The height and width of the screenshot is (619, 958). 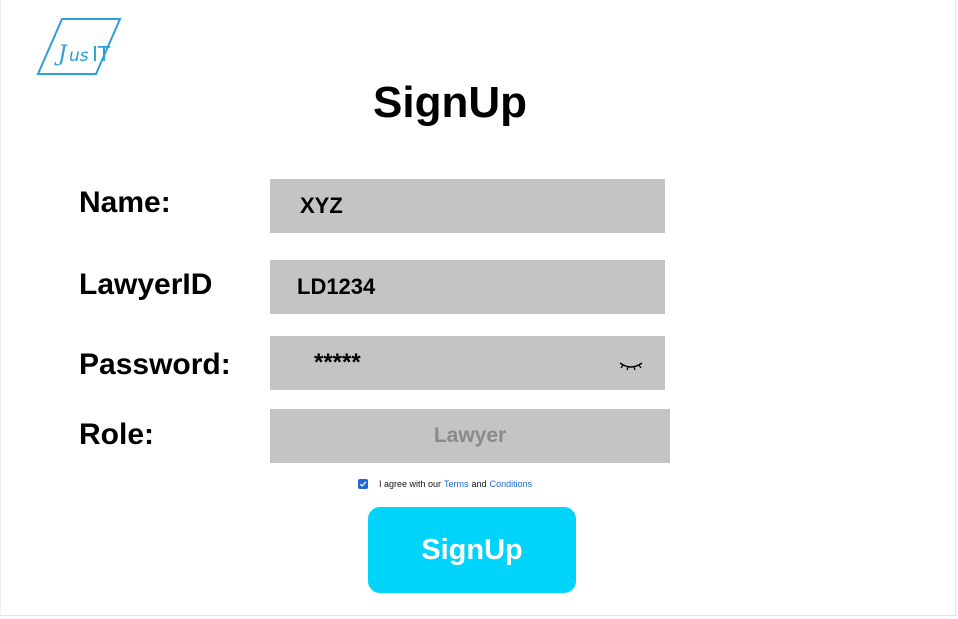 I want to click on agree-text: I agree with our, so click(x=410, y=484).